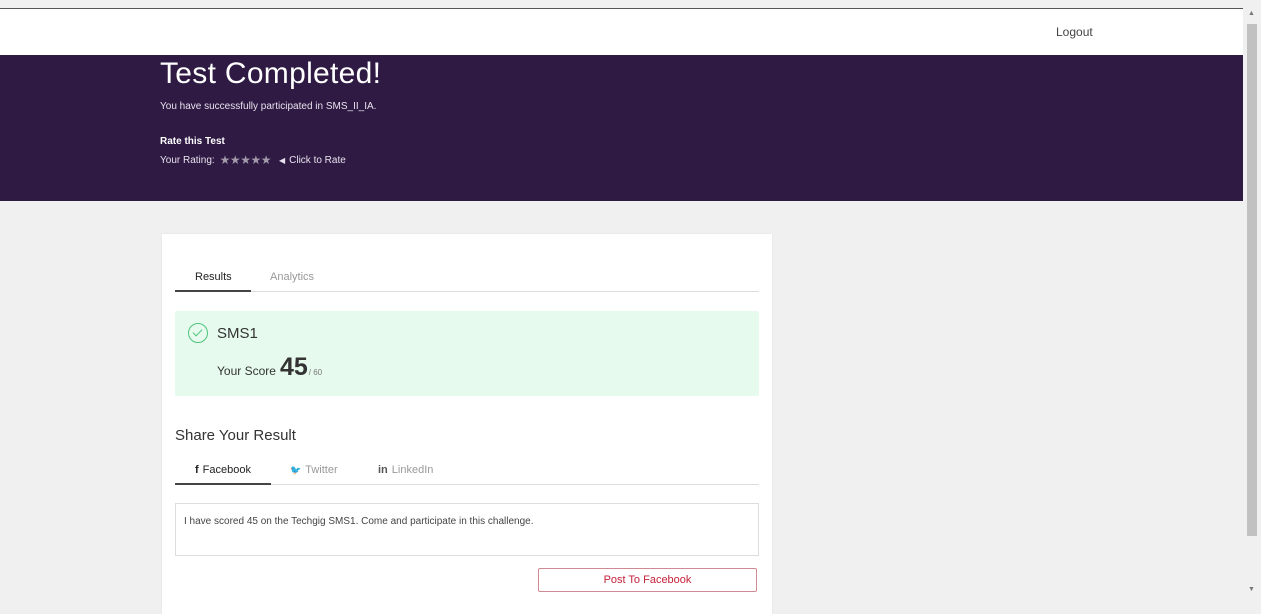 Image resolution: width=1261 pixels, height=614 pixels. What do you see at coordinates (296, 470) in the screenshot?
I see `twitter-icon: 🐦` at bounding box center [296, 470].